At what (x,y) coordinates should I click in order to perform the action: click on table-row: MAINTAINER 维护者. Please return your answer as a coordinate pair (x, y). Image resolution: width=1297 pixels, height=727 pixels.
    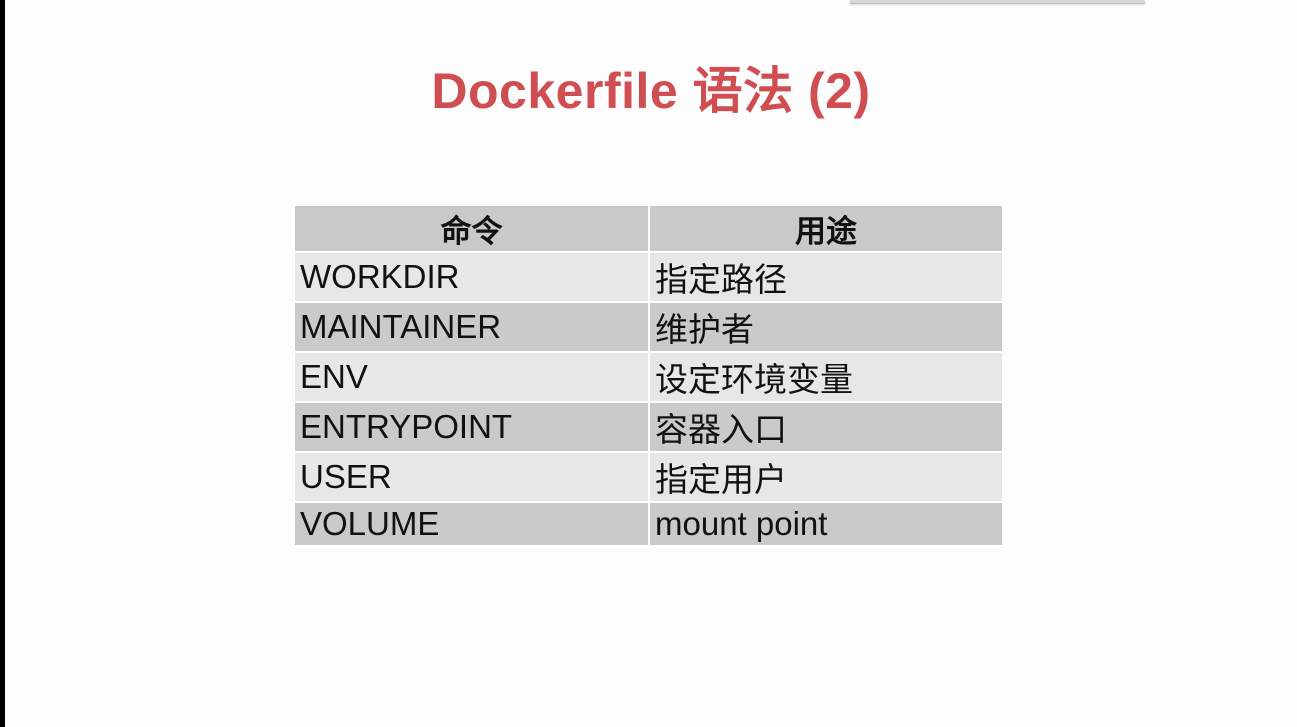
    Looking at the image, I should click on (649, 327).